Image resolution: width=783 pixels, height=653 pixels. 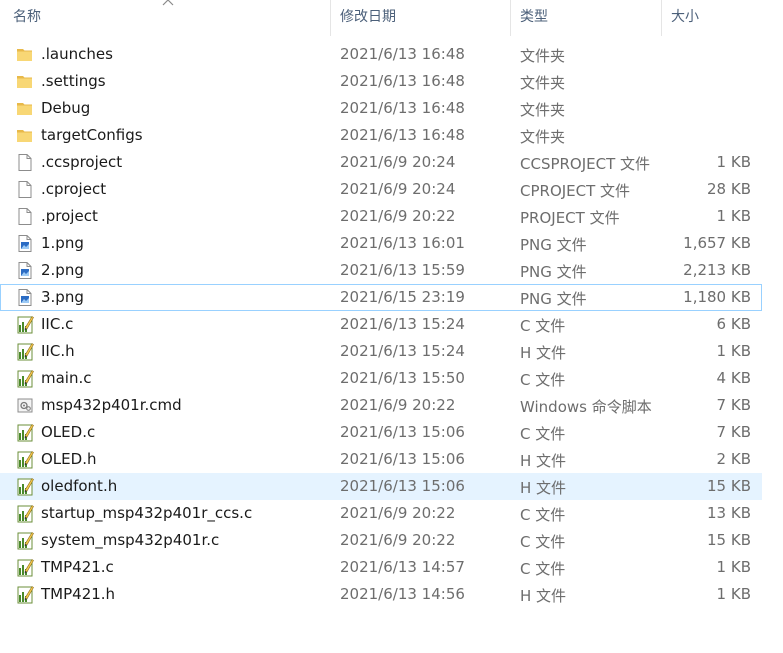 What do you see at coordinates (402, 243) in the screenshot?
I see `file-modified-date: 2021/6/13 16:01` at bounding box center [402, 243].